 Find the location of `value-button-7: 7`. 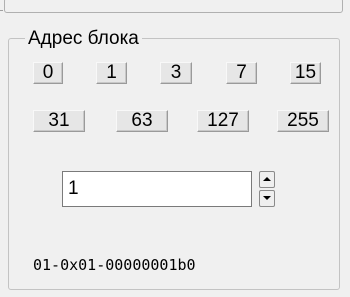

value-button-7: 7 is located at coordinates (241, 73).